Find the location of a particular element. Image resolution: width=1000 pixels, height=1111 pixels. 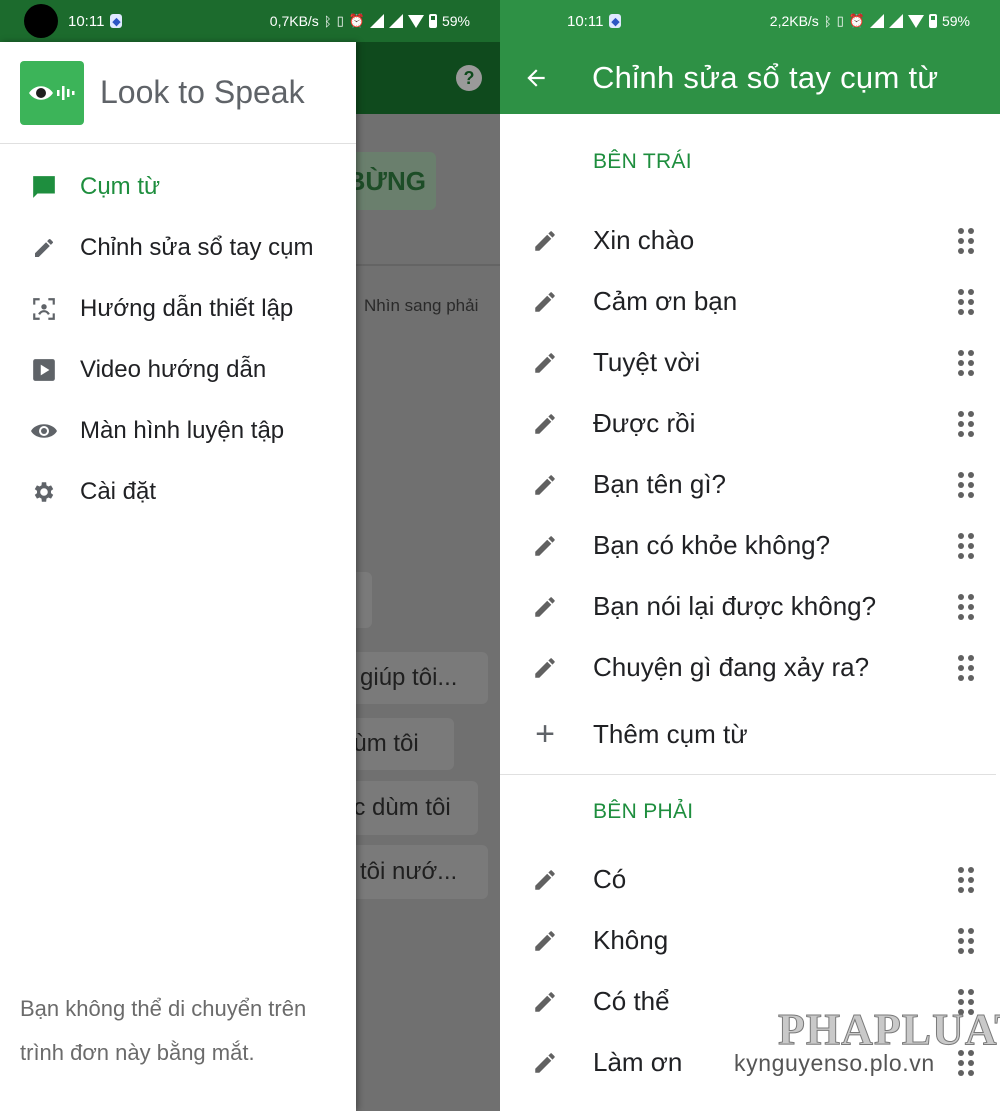

back-button is located at coordinates (536, 78).